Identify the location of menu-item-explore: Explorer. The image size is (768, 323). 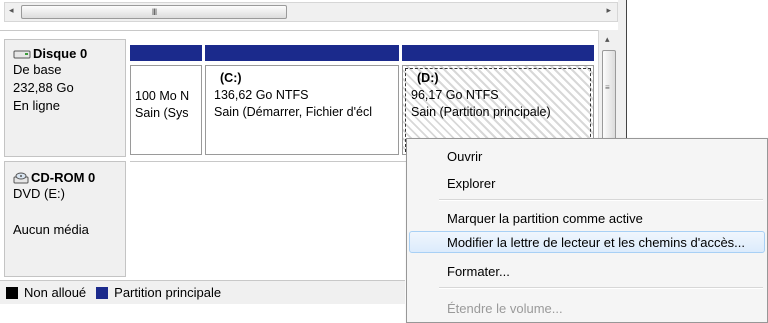
(471, 183).